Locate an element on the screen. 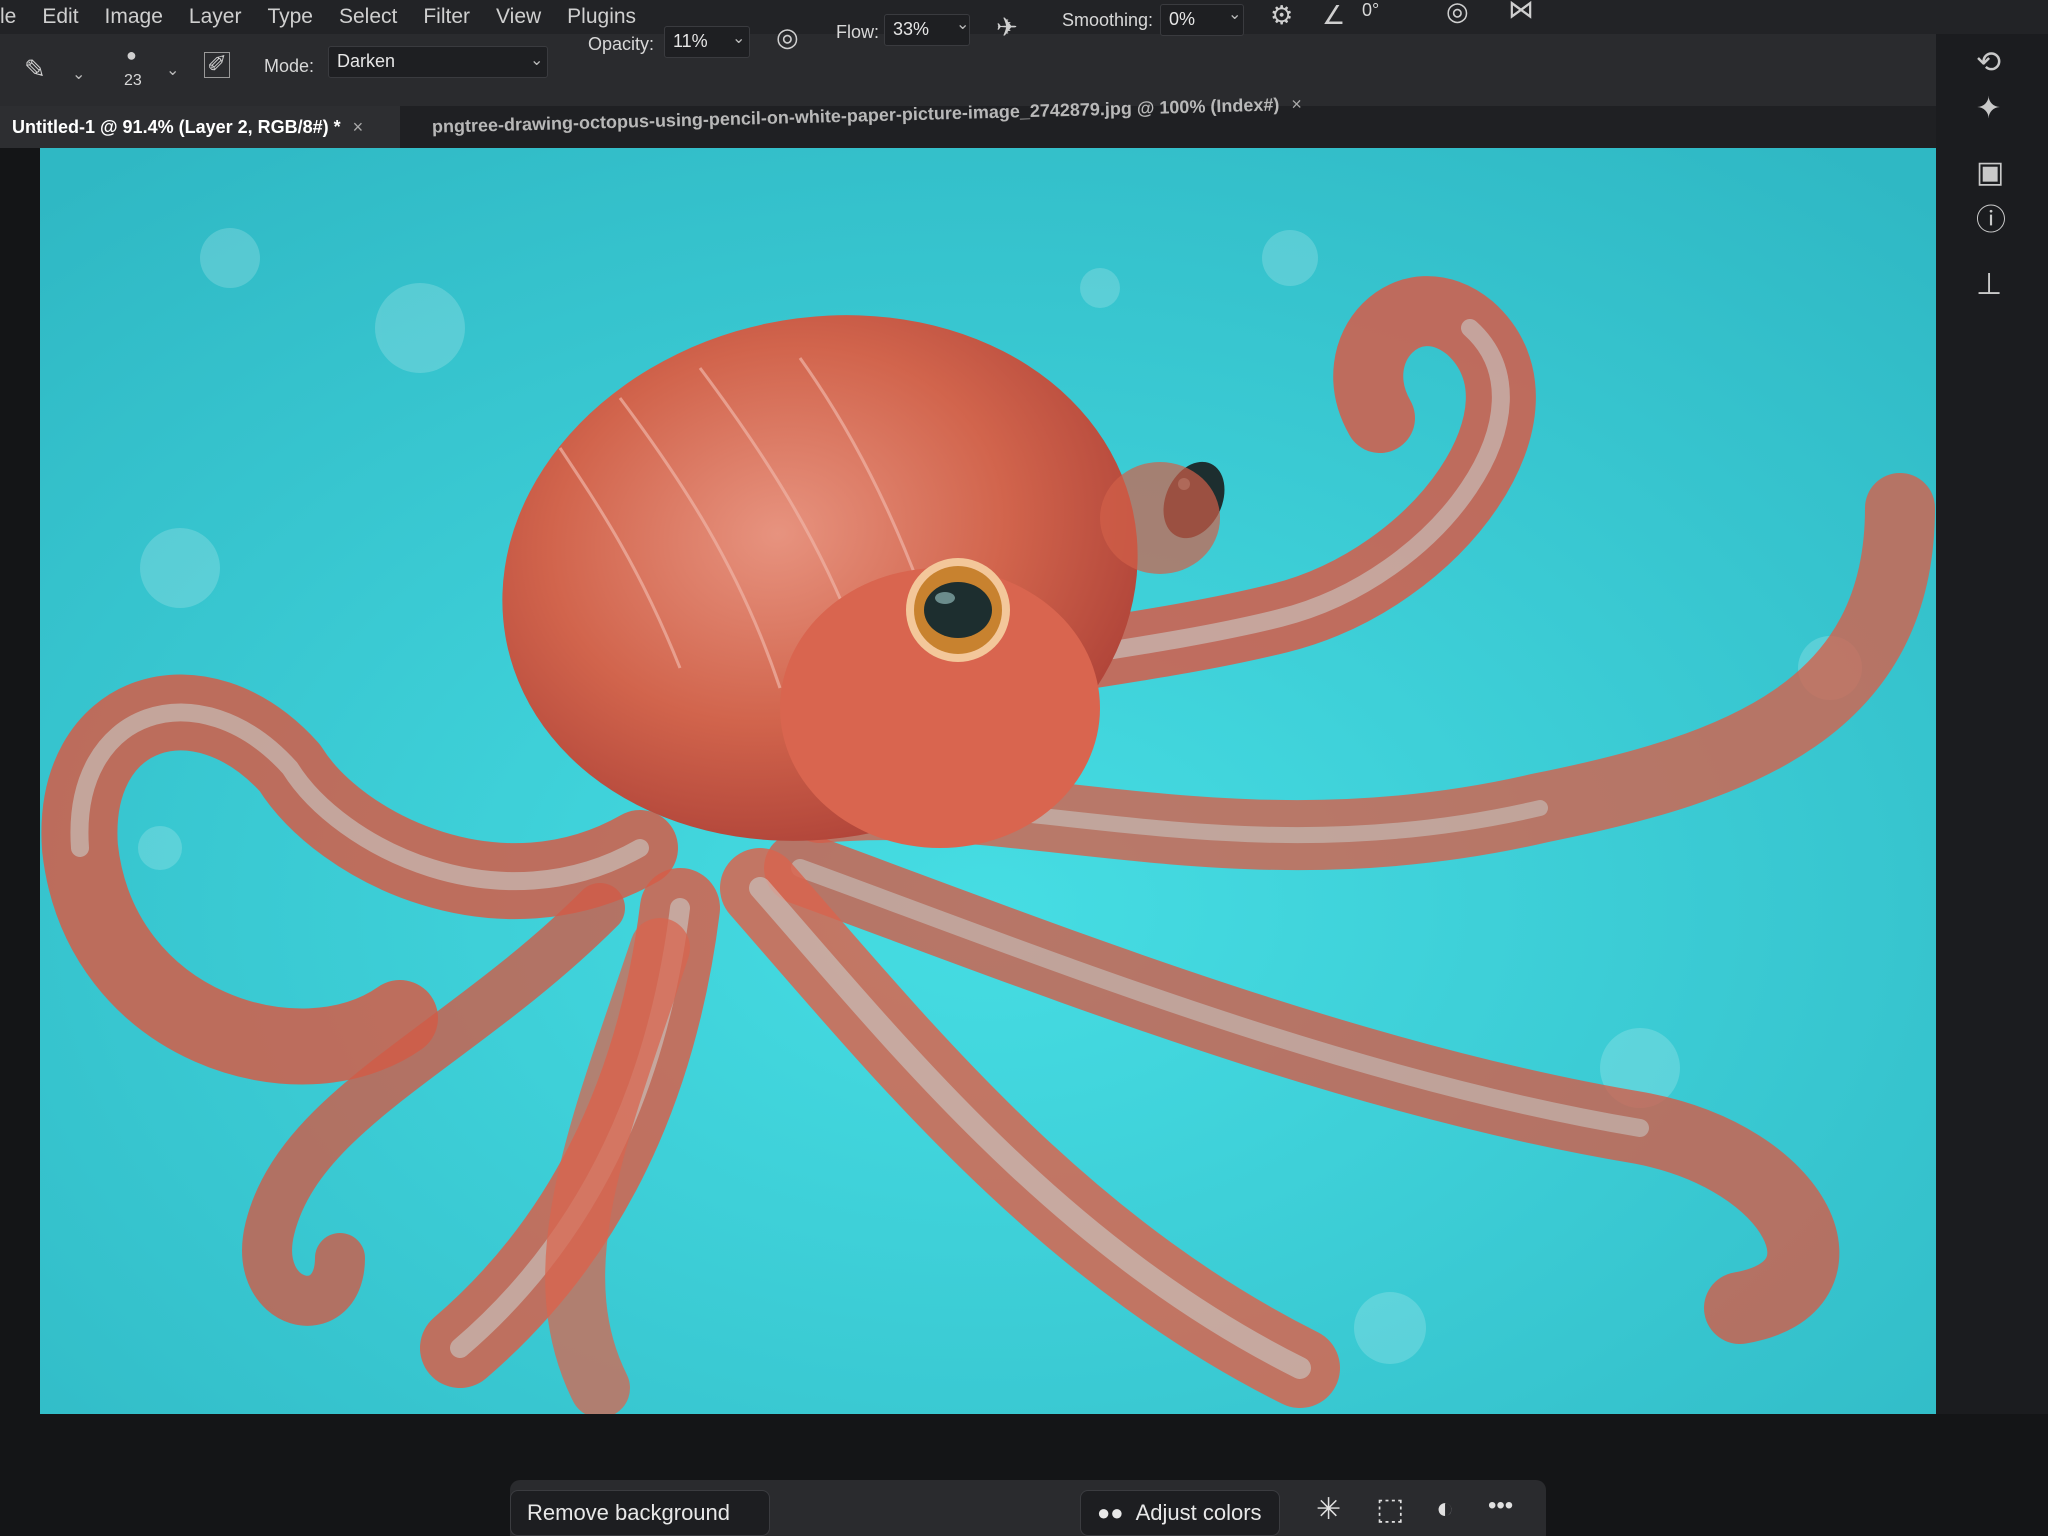 This screenshot has width=2048, height=1536. mode-label: Mode: is located at coordinates (289, 66).